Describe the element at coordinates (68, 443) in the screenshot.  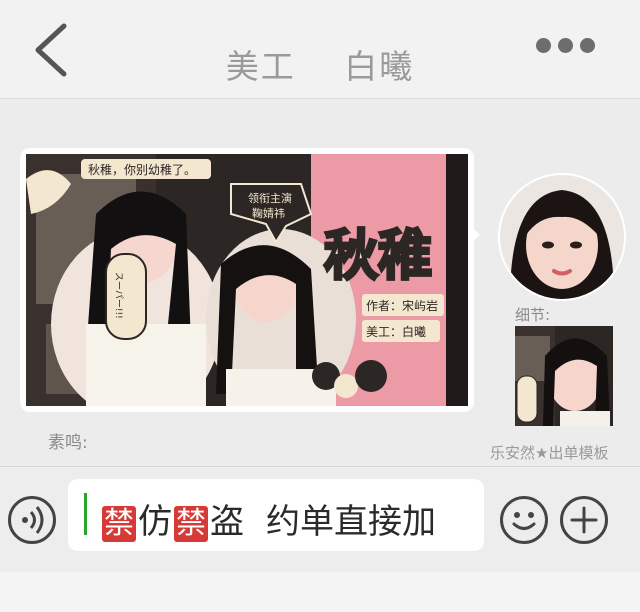
I see `sumin-label: 素鸣:` at that location.